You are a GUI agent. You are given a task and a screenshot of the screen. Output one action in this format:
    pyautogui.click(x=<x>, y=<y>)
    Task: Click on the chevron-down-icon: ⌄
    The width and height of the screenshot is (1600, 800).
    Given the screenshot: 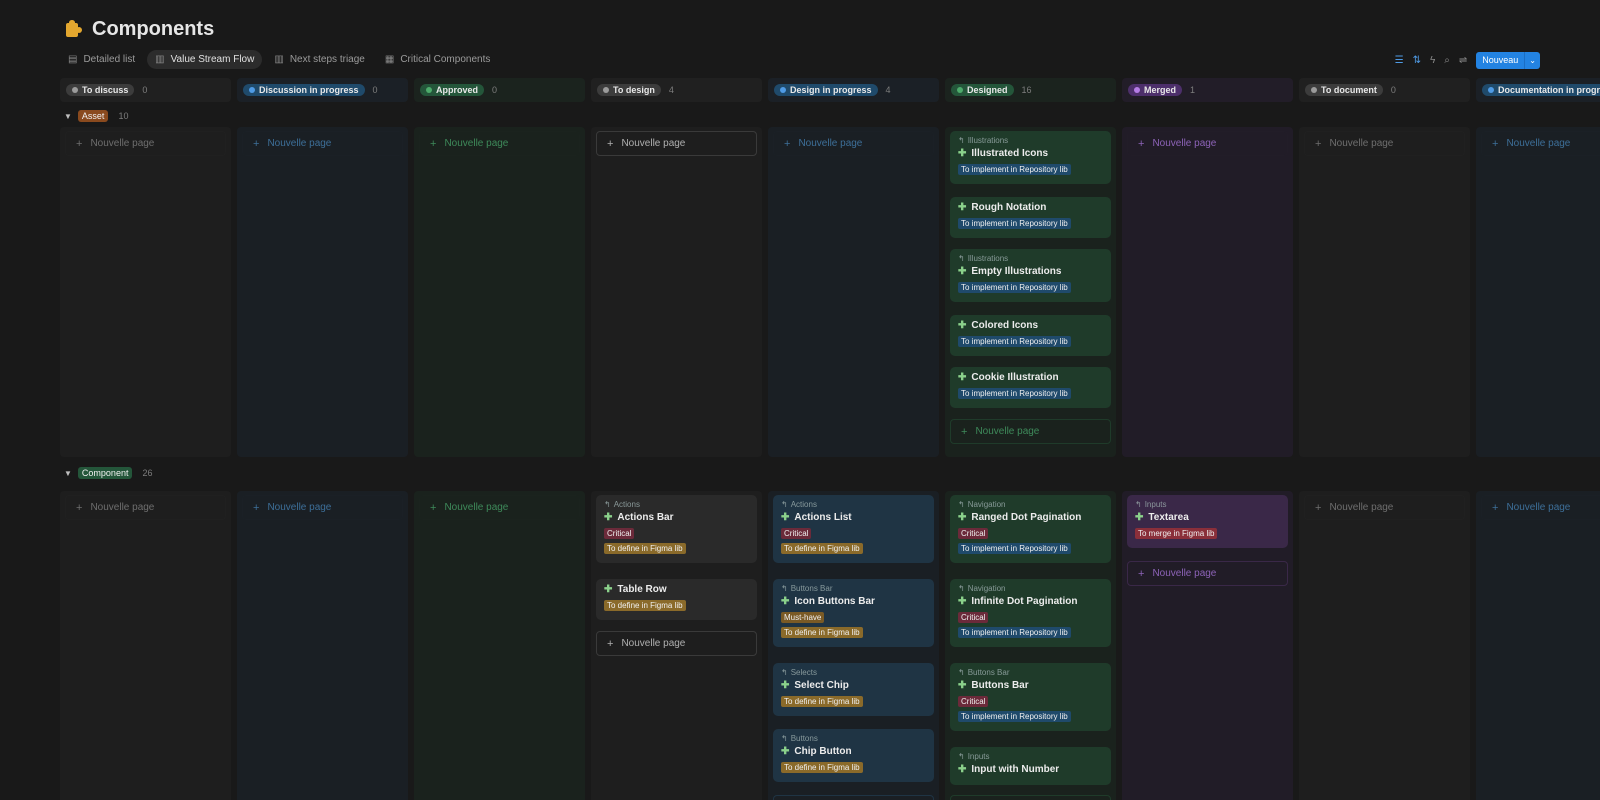 What is the action you would take?
    pyautogui.click(x=1532, y=60)
    